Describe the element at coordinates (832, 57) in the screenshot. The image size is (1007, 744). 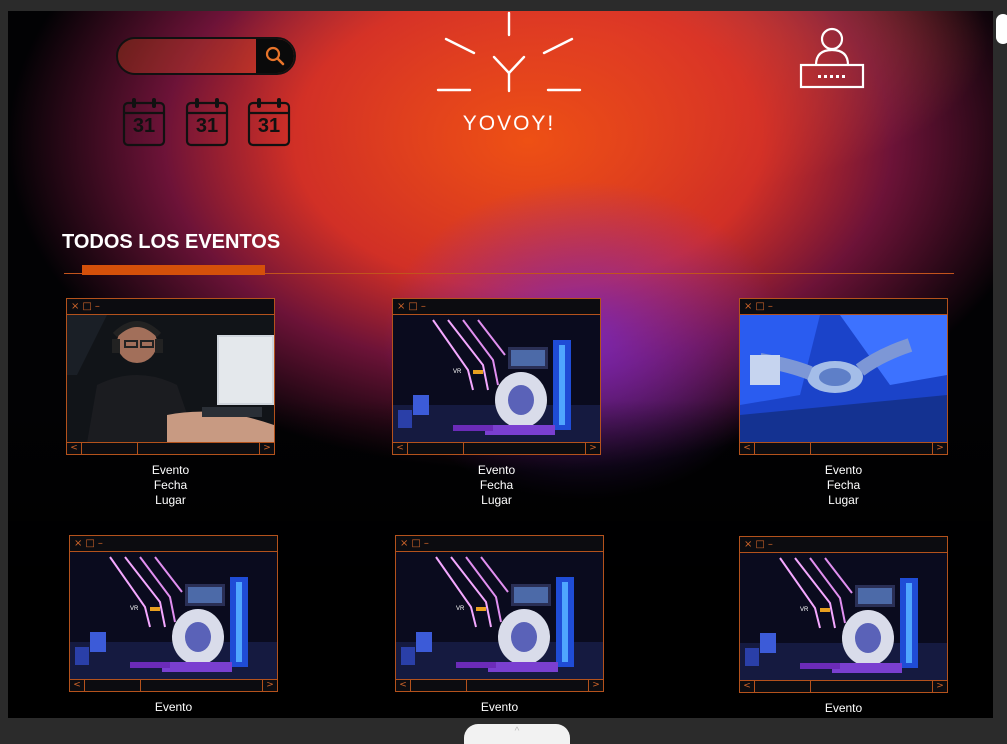
I see `user-login-icon` at that location.